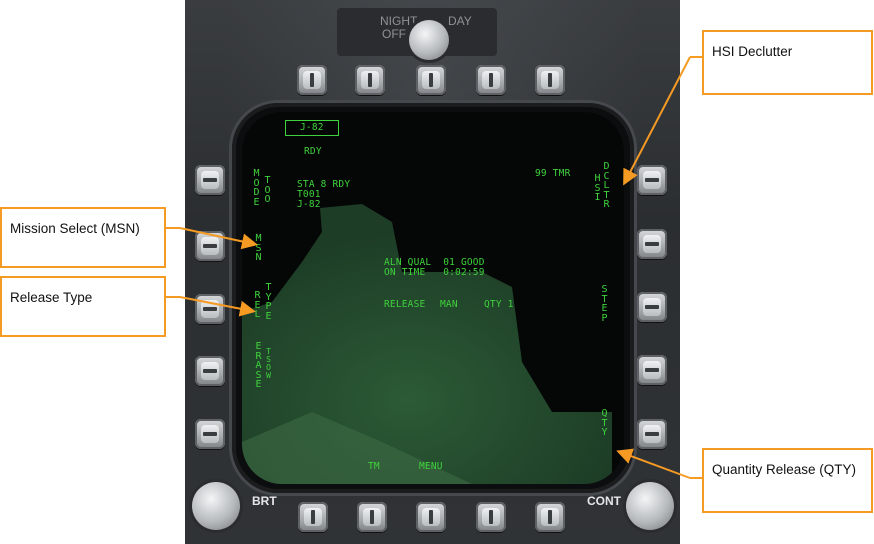 This screenshot has width=874, height=544. What do you see at coordinates (218, 238) in the screenshot?
I see `arrow-mission-select-diag` at bounding box center [218, 238].